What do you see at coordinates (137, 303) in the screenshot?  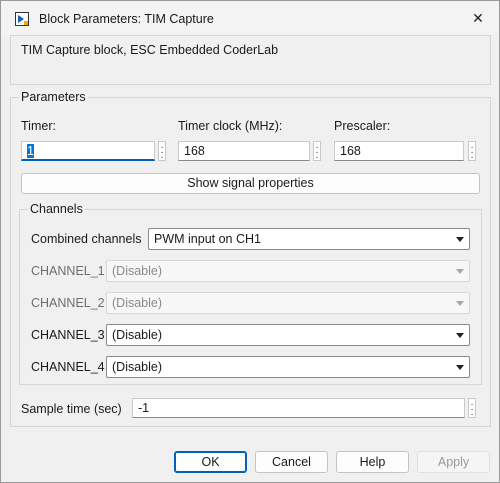 I see `channel-2-value: (Disable)` at bounding box center [137, 303].